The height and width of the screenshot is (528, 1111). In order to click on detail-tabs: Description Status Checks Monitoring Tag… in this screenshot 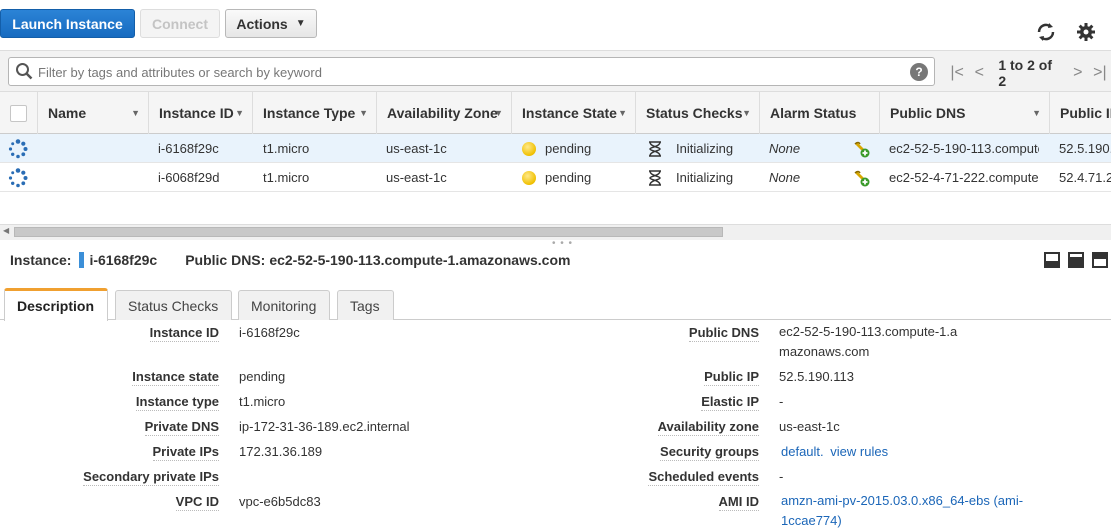, I will do `click(555, 304)`.